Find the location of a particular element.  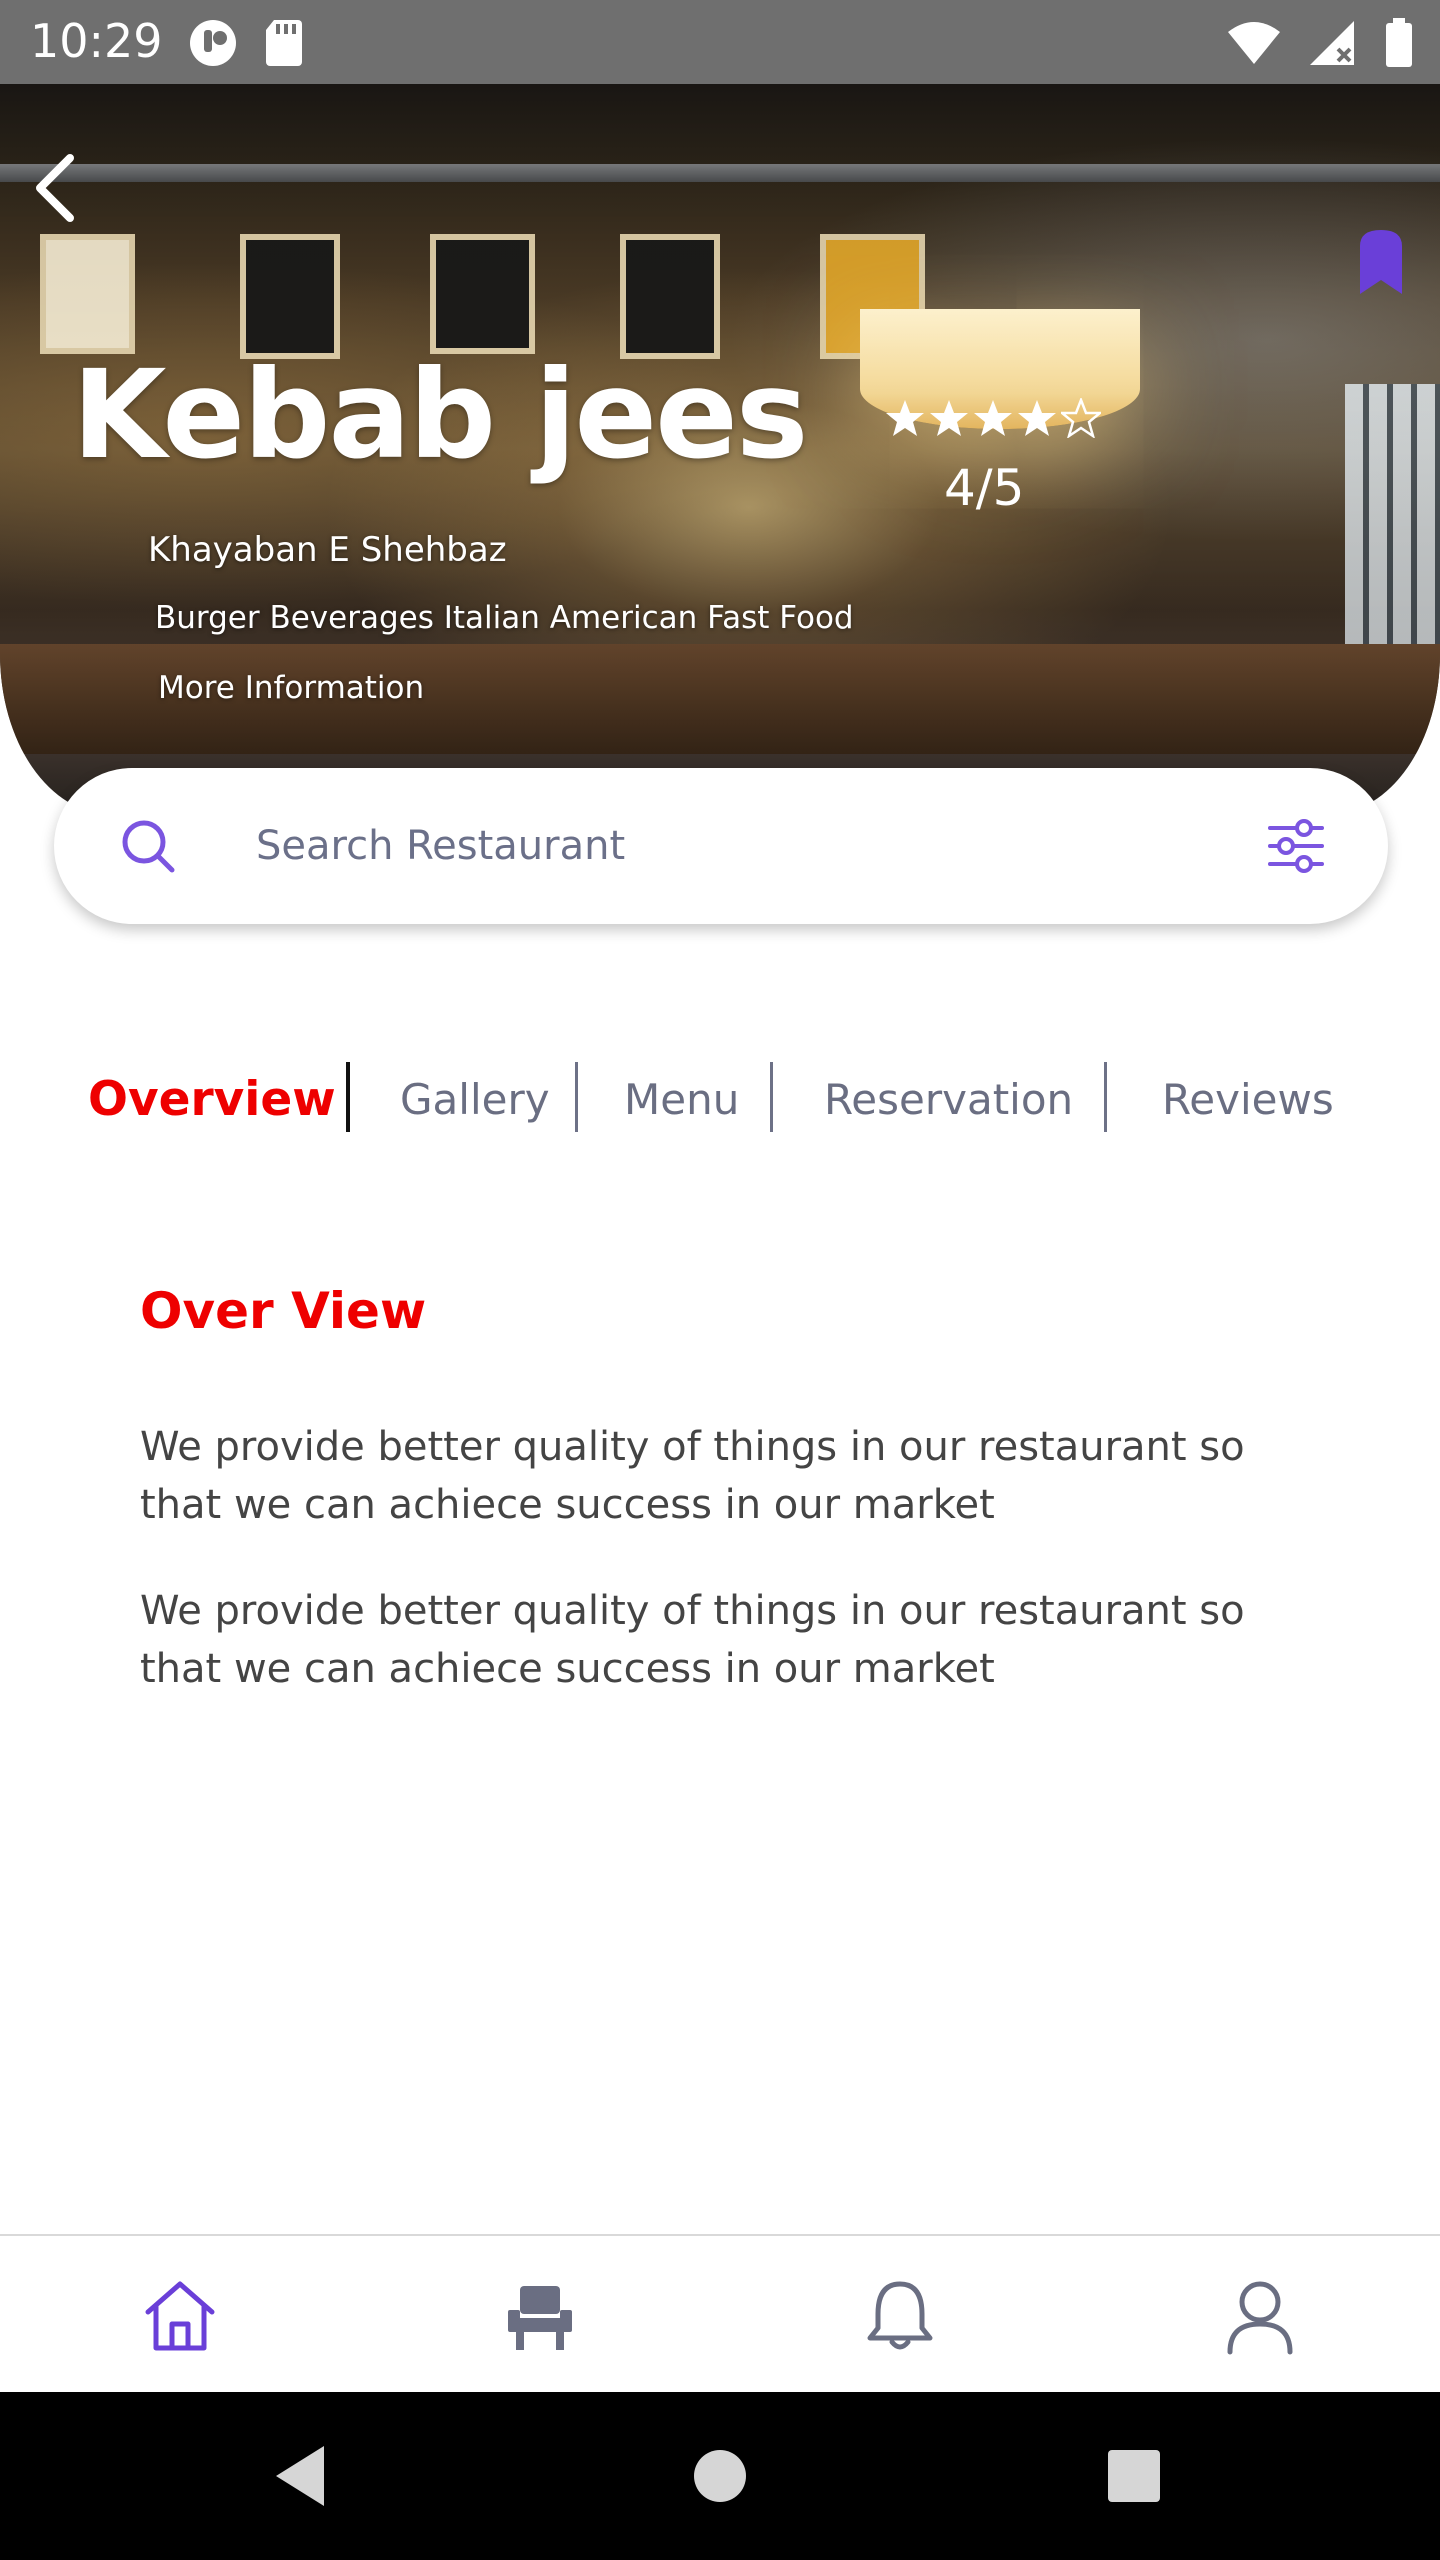

status-time: 10:29 is located at coordinates (96, 41).